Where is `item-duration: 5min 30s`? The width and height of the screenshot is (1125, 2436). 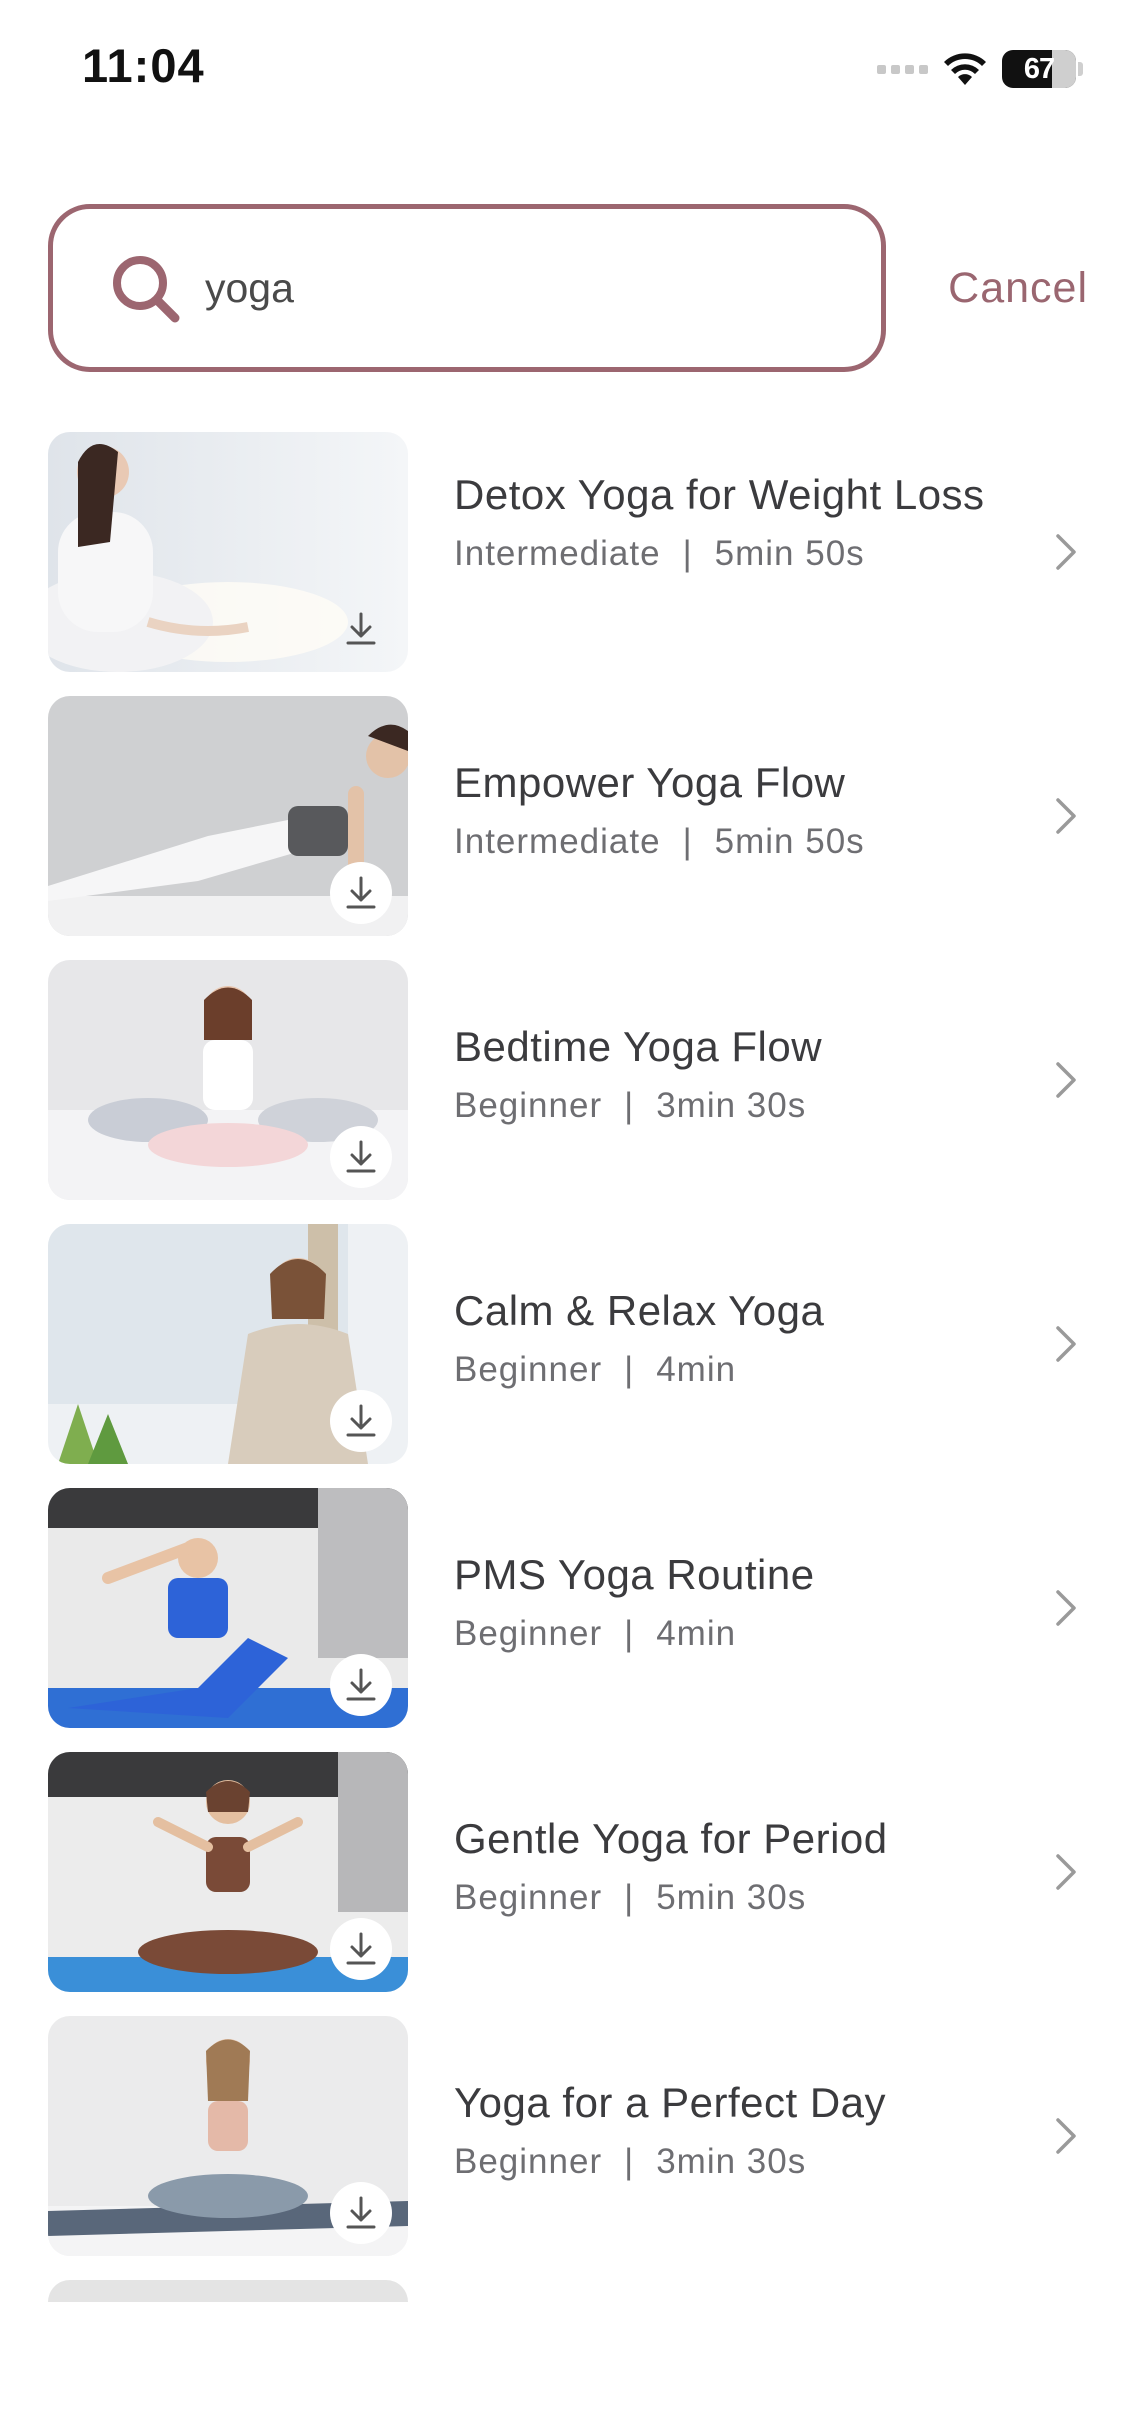
item-duration: 5min 30s is located at coordinates (731, 1897).